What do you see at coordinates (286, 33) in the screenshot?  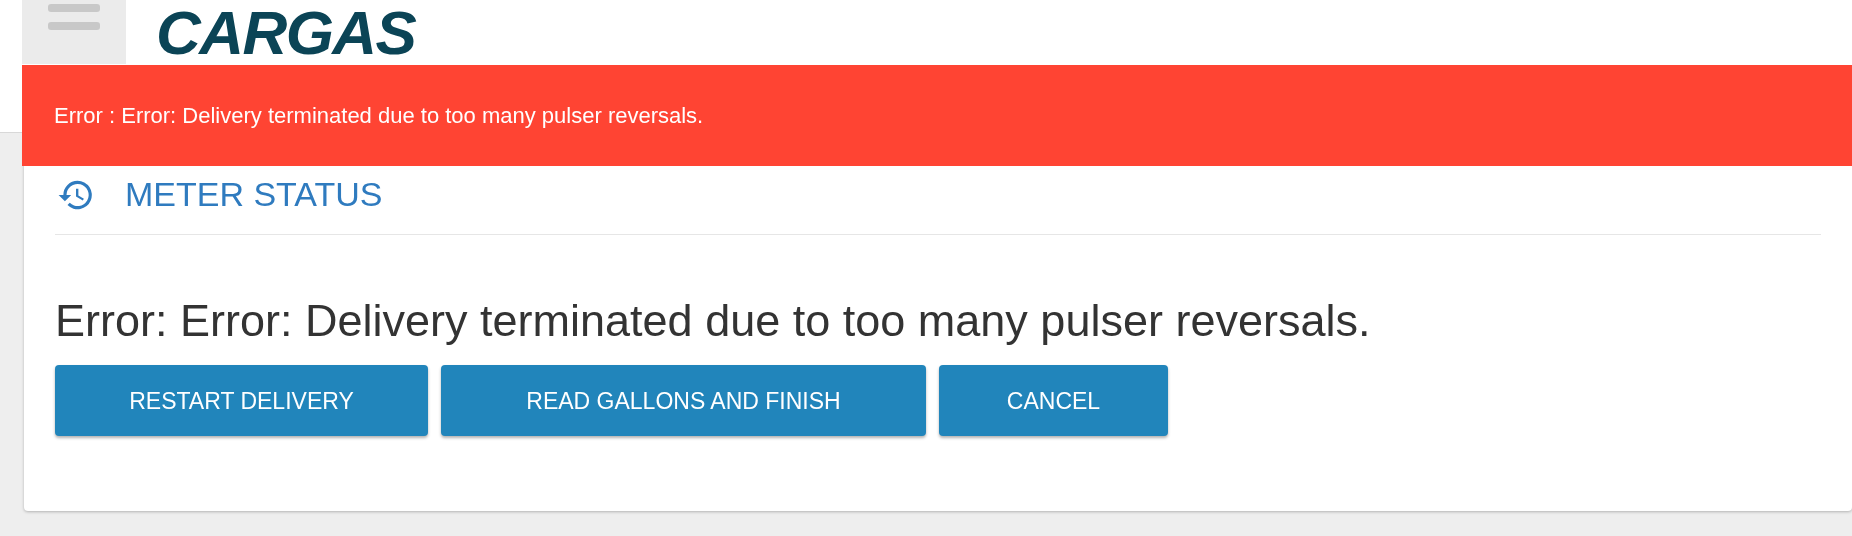 I see `logo: CARGAS` at bounding box center [286, 33].